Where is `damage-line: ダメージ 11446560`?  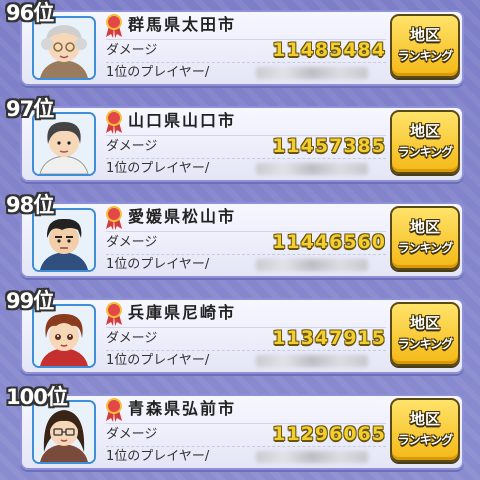 damage-line: ダメージ 11446560 is located at coordinates (246, 243).